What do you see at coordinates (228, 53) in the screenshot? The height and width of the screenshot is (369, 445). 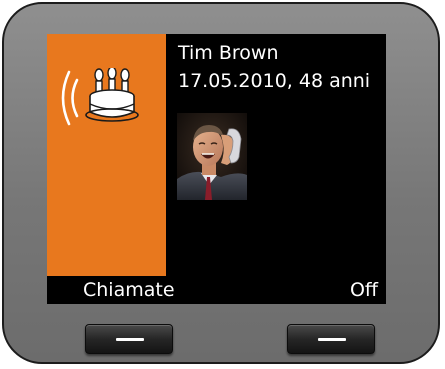 I see `caller-name: Tim Brown` at bounding box center [228, 53].